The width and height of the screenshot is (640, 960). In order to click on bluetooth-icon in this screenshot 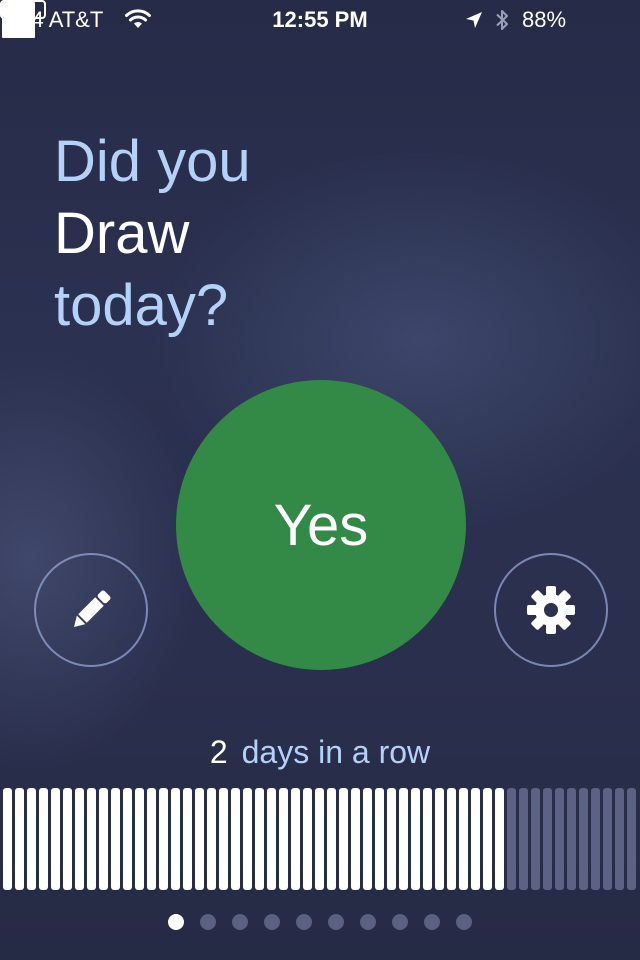, I will do `click(502, 20)`.